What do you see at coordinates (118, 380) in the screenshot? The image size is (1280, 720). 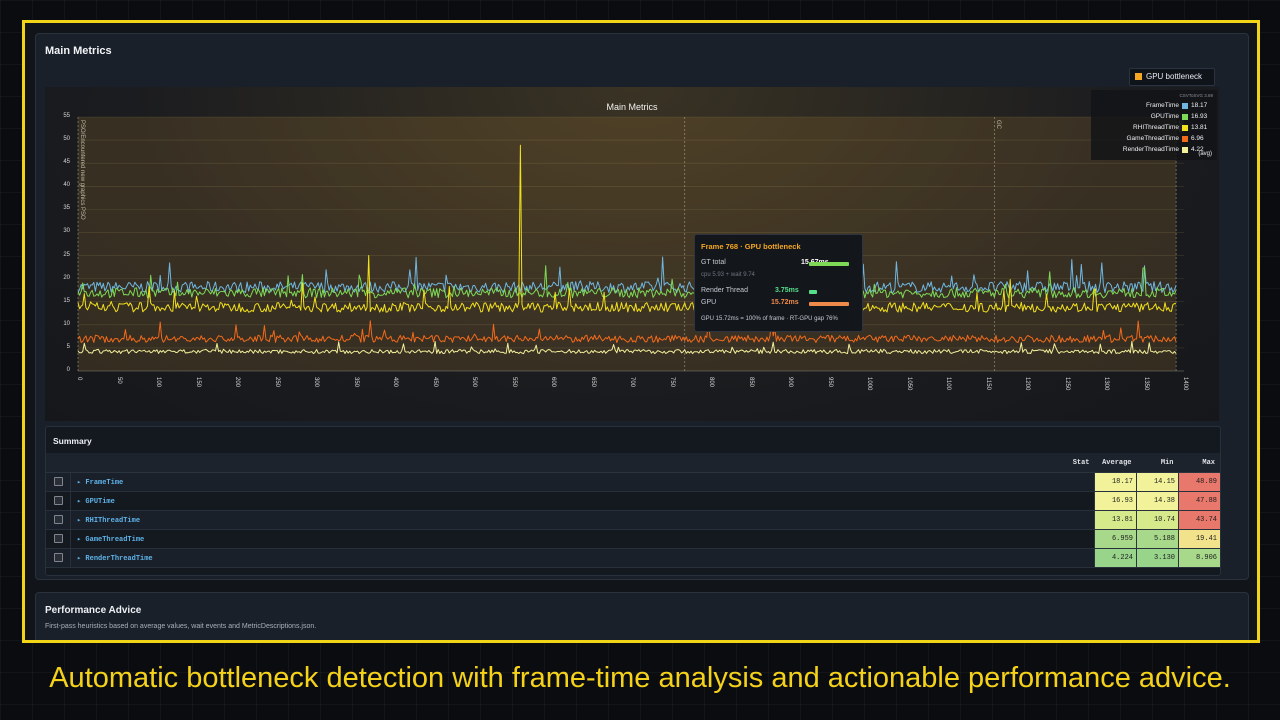 I see `x-tick-label: 50` at bounding box center [118, 380].